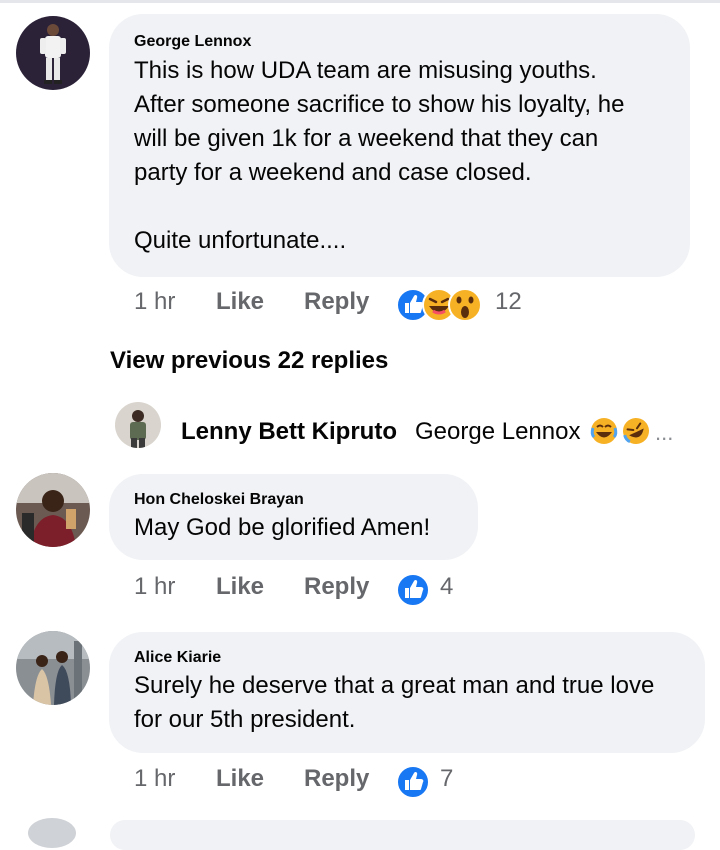 Image resolution: width=720 pixels, height=850 pixels. What do you see at coordinates (465, 305) in the screenshot?
I see `wow-emoji-icon` at bounding box center [465, 305].